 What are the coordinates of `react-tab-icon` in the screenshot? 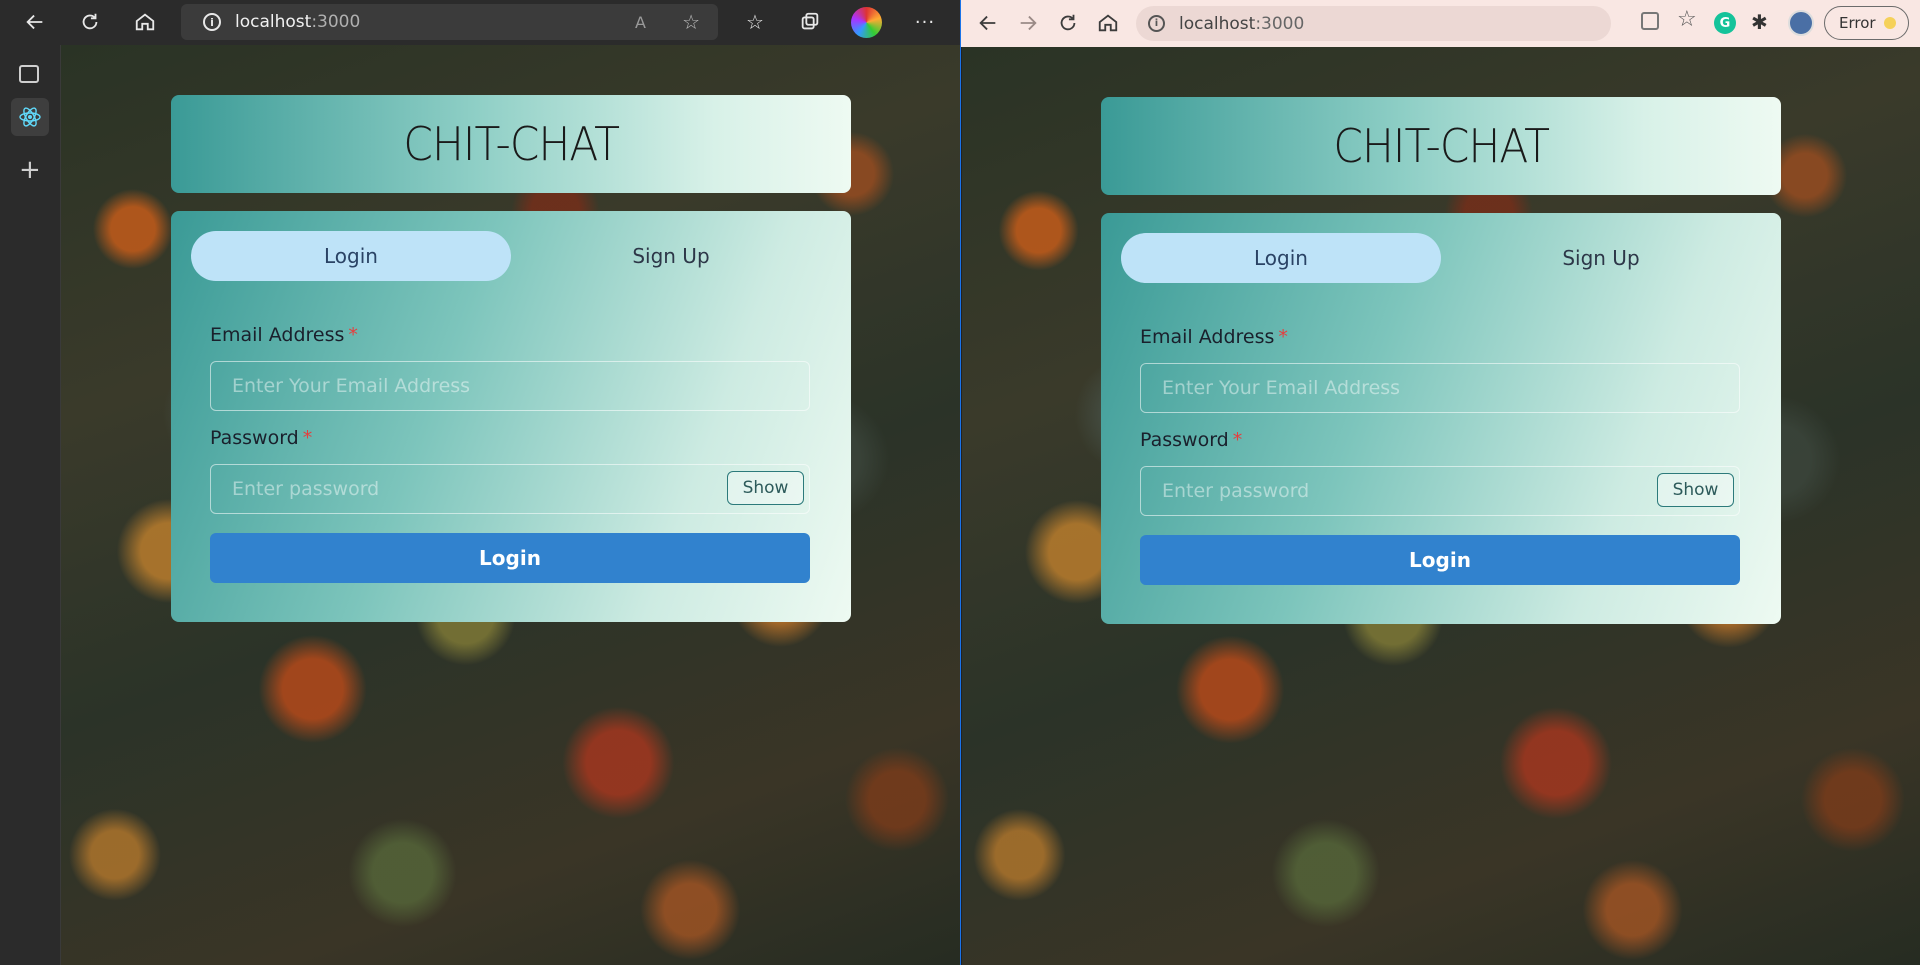 It's located at (30, 117).